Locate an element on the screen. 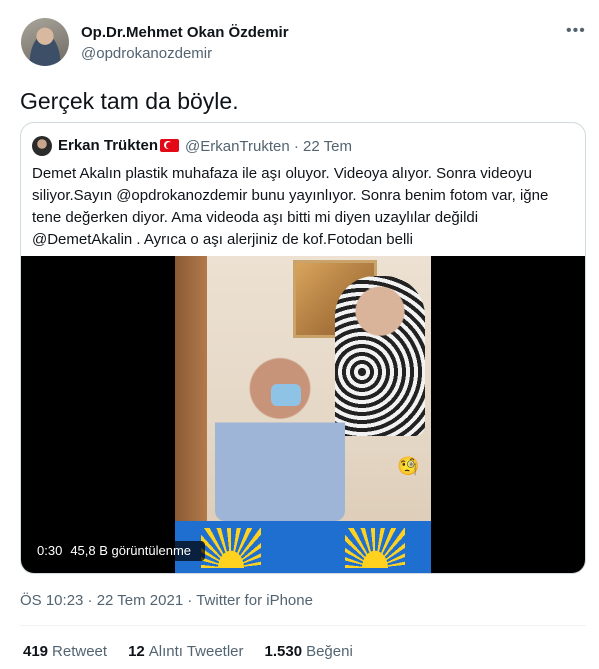 This screenshot has width=599, height=669. retweet-stat: 419 Retweet is located at coordinates (65, 651).